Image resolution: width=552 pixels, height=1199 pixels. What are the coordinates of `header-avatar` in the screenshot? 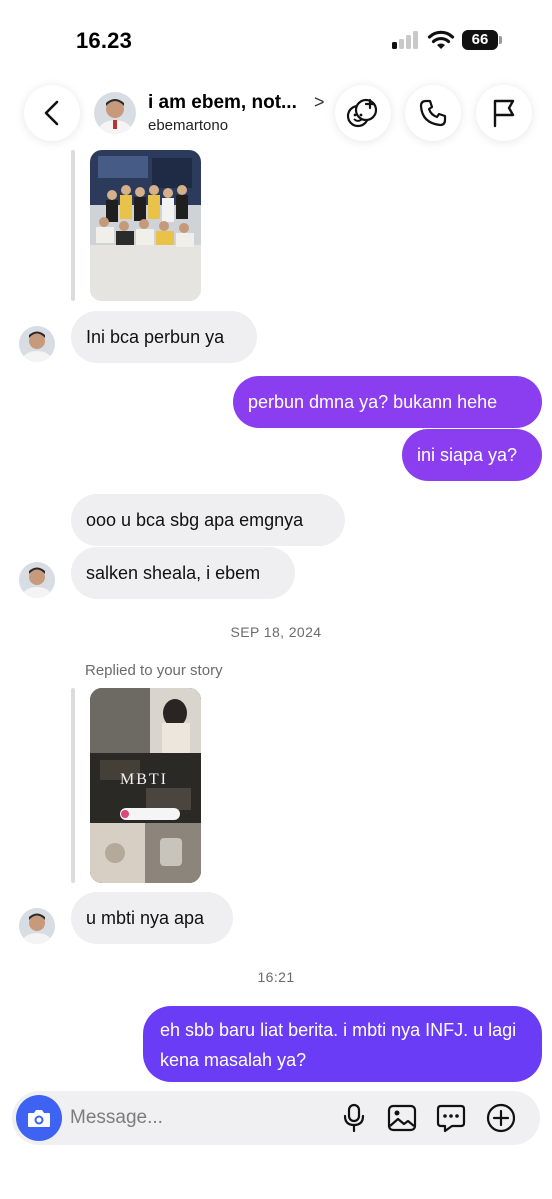 It's located at (115, 113).